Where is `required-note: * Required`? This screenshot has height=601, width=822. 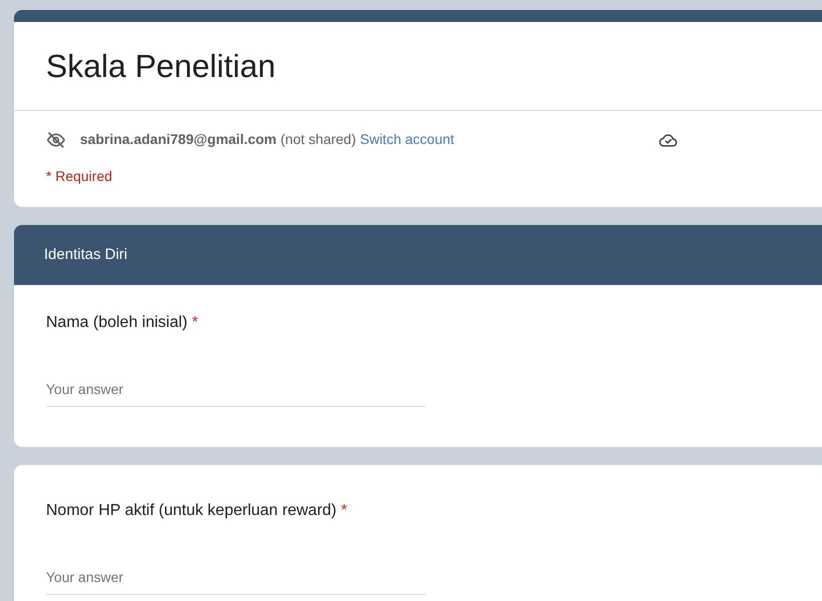
required-note: * Required is located at coordinates (80, 176).